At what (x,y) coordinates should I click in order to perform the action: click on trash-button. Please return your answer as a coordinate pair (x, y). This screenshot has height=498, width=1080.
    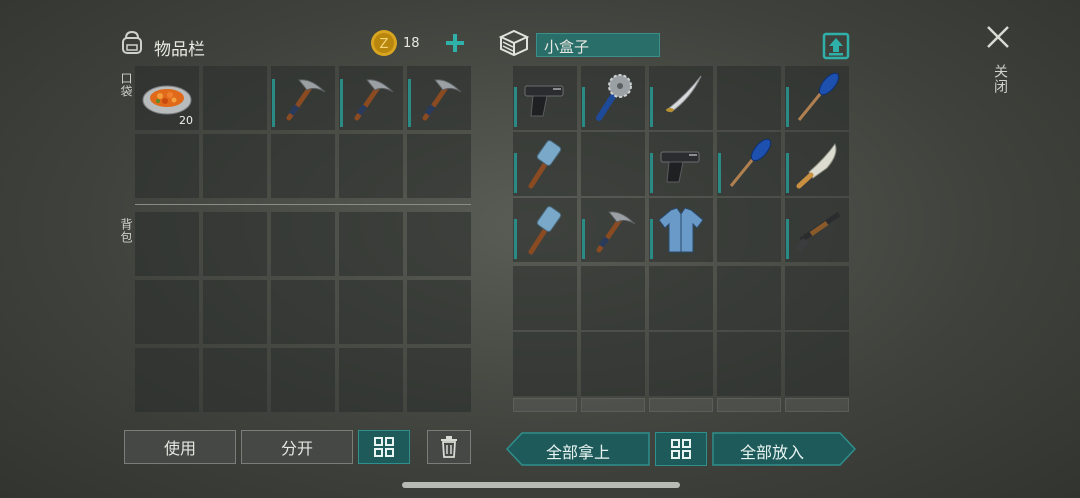
    Looking at the image, I should click on (449, 447).